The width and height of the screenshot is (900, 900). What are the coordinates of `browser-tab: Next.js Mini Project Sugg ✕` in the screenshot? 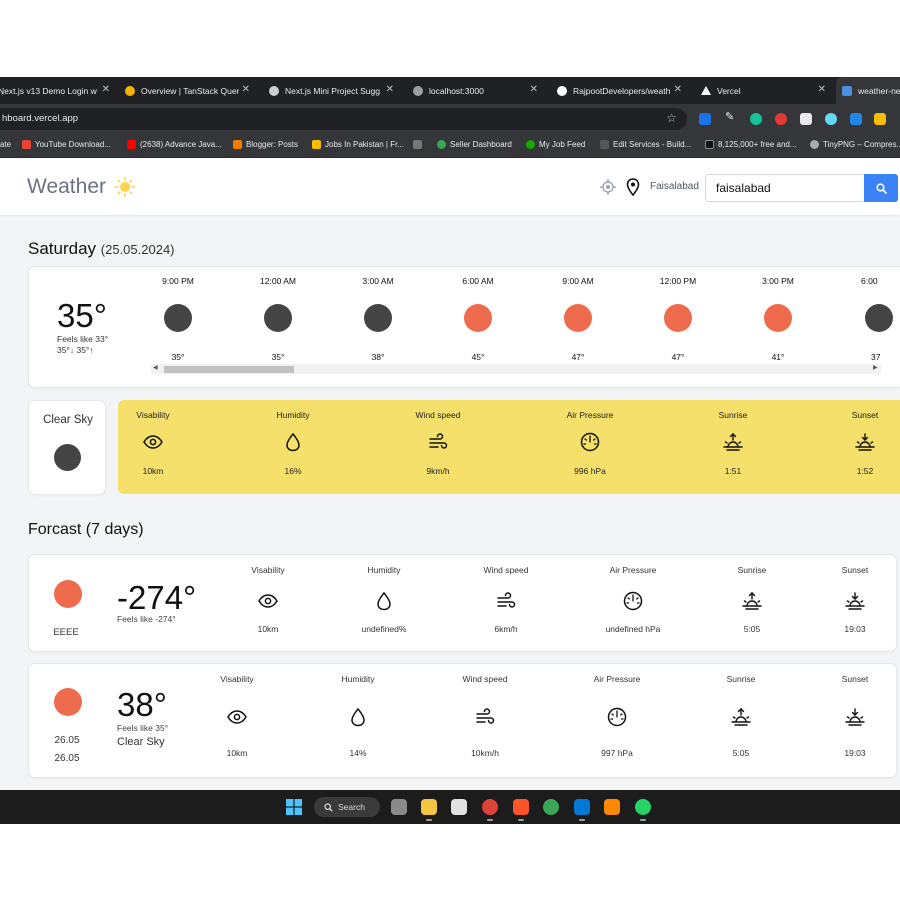 It's located at (333, 90).